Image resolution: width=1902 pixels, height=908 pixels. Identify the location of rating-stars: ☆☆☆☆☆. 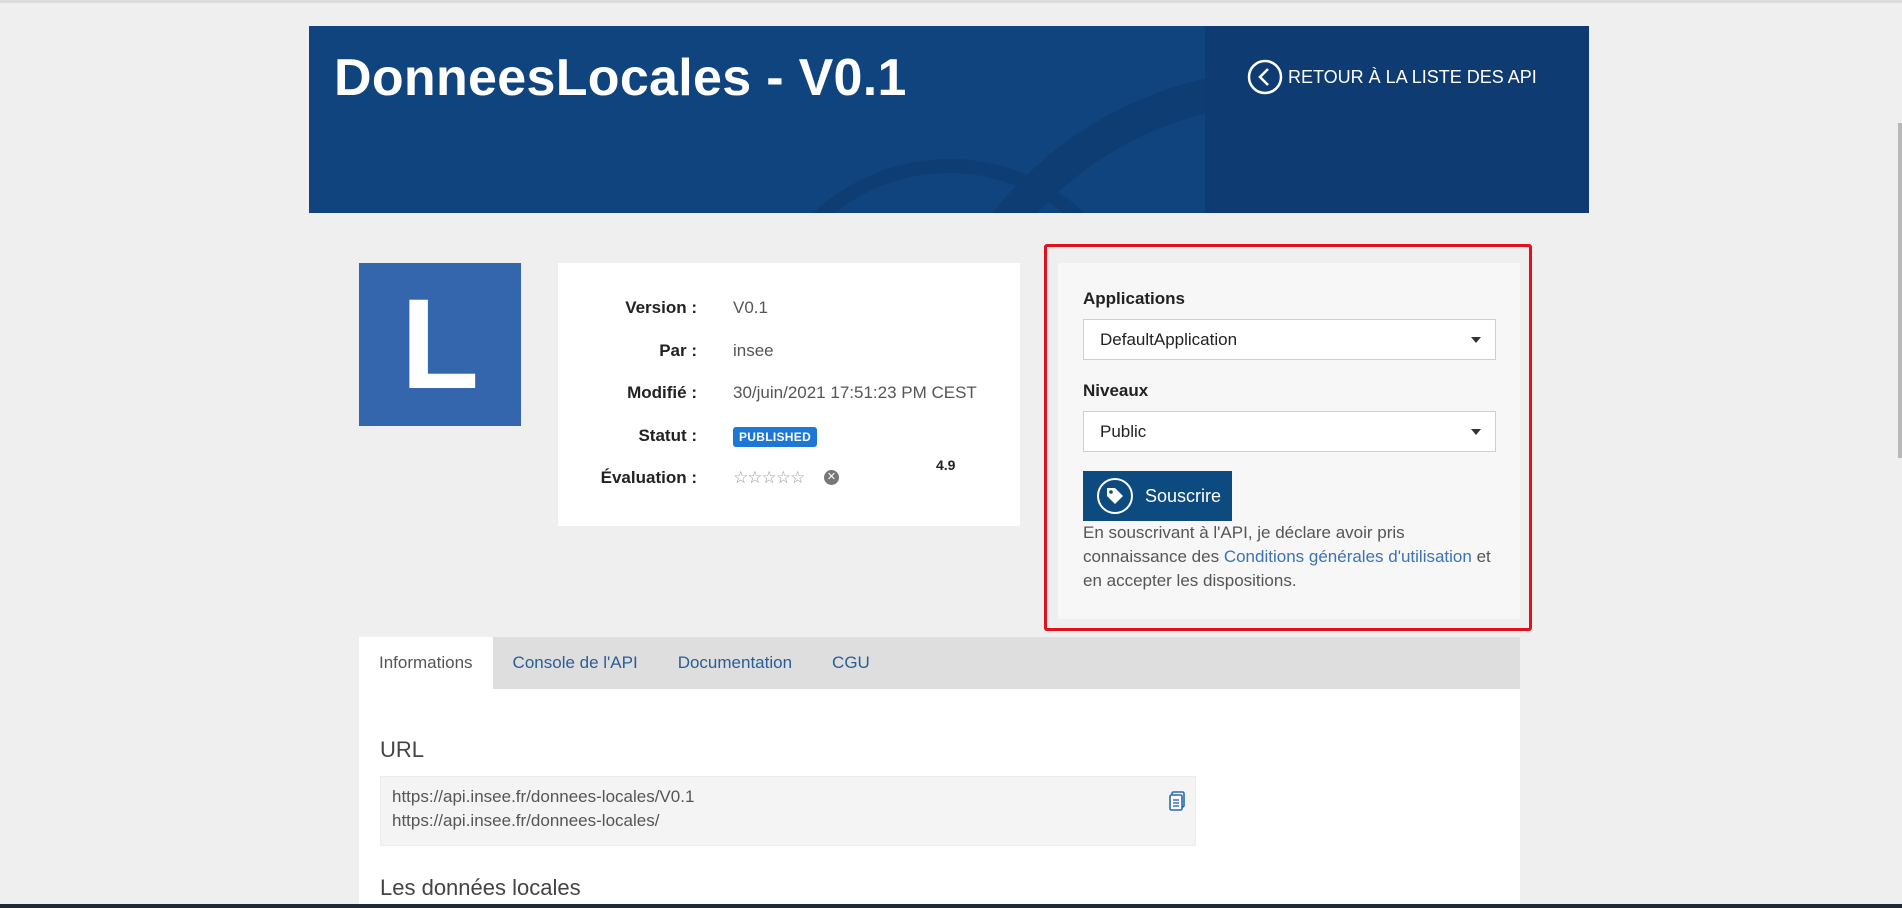
(769, 478).